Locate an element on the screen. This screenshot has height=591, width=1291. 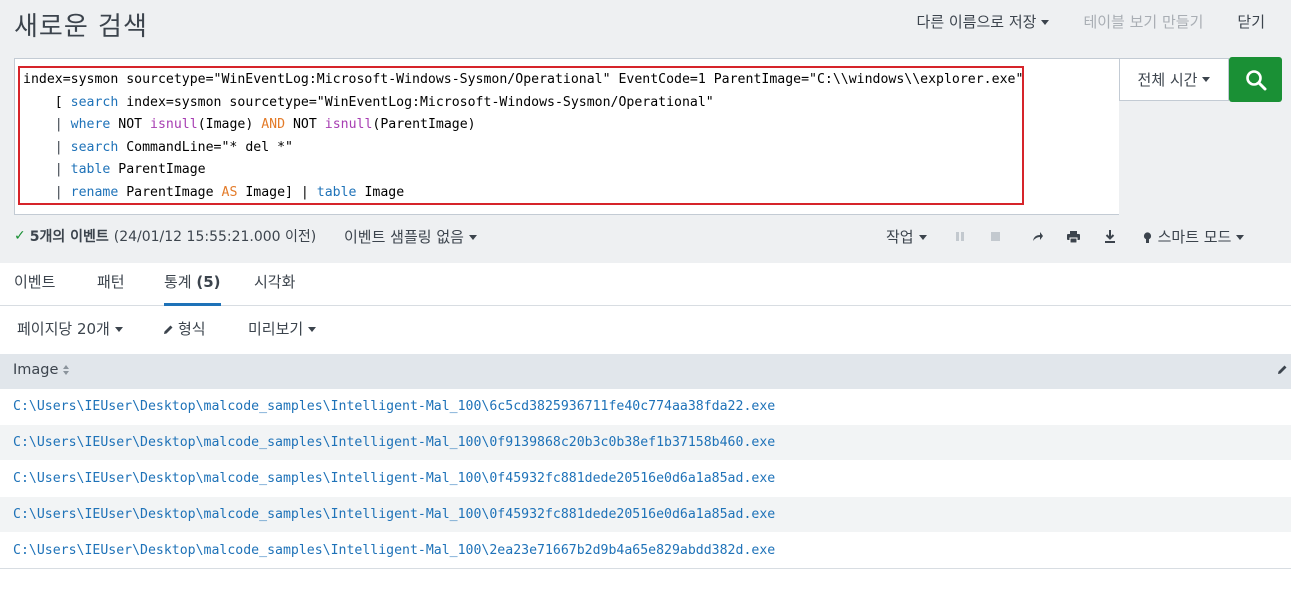
tab-statistics-count: (5) is located at coordinates (208, 282).